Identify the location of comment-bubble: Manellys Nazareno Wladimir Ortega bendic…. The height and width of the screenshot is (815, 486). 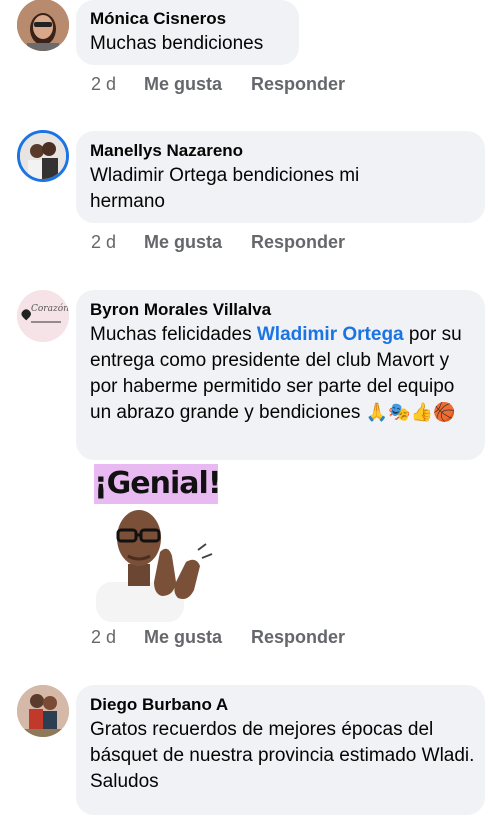
(280, 177).